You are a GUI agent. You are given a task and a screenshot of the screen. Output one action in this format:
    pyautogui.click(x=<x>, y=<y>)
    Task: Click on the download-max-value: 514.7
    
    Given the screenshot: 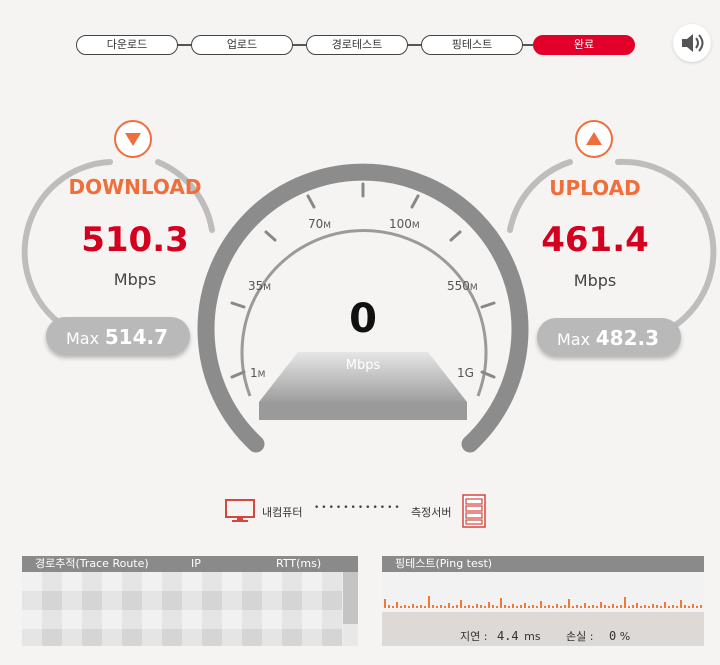 What is the action you would take?
    pyautogui.click(x=136, y=337)
    